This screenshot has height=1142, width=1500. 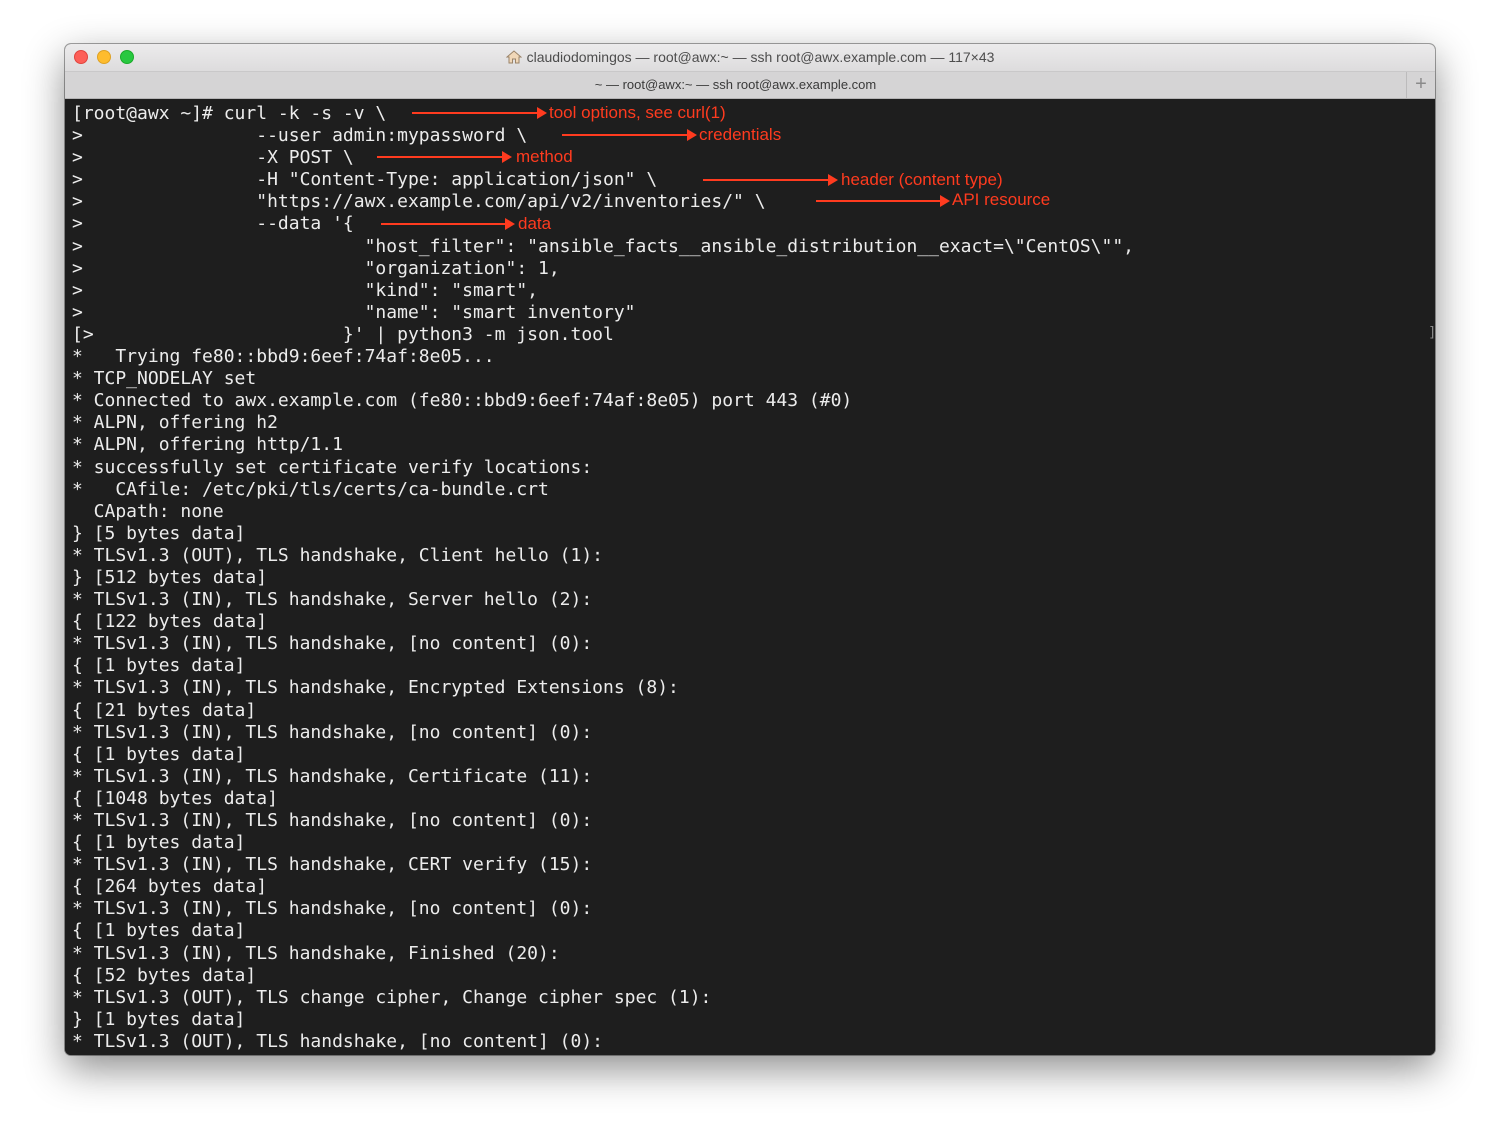 What do you see at coordinates (1431, 333) in the screenshot?
I see `selection-marker: ]` at bounding box center [1431, 333].